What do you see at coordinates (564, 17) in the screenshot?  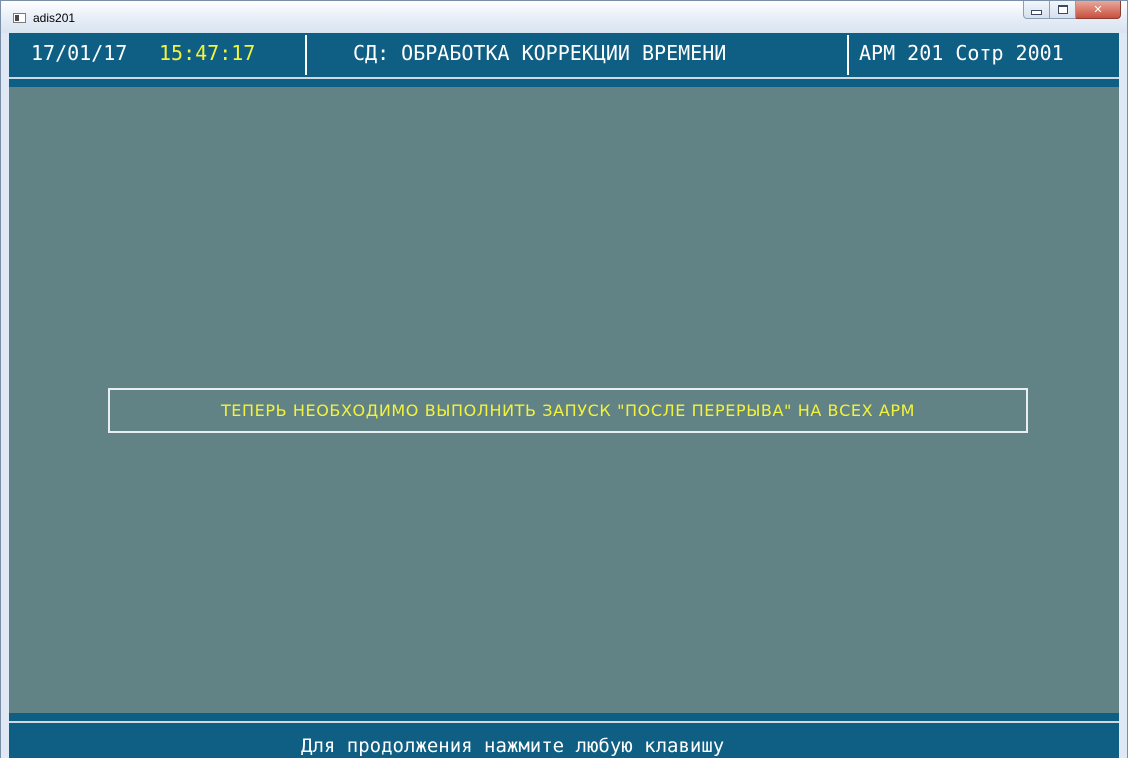 I see `title-bar: adis201 ✕` at bounding box center [564, 17].